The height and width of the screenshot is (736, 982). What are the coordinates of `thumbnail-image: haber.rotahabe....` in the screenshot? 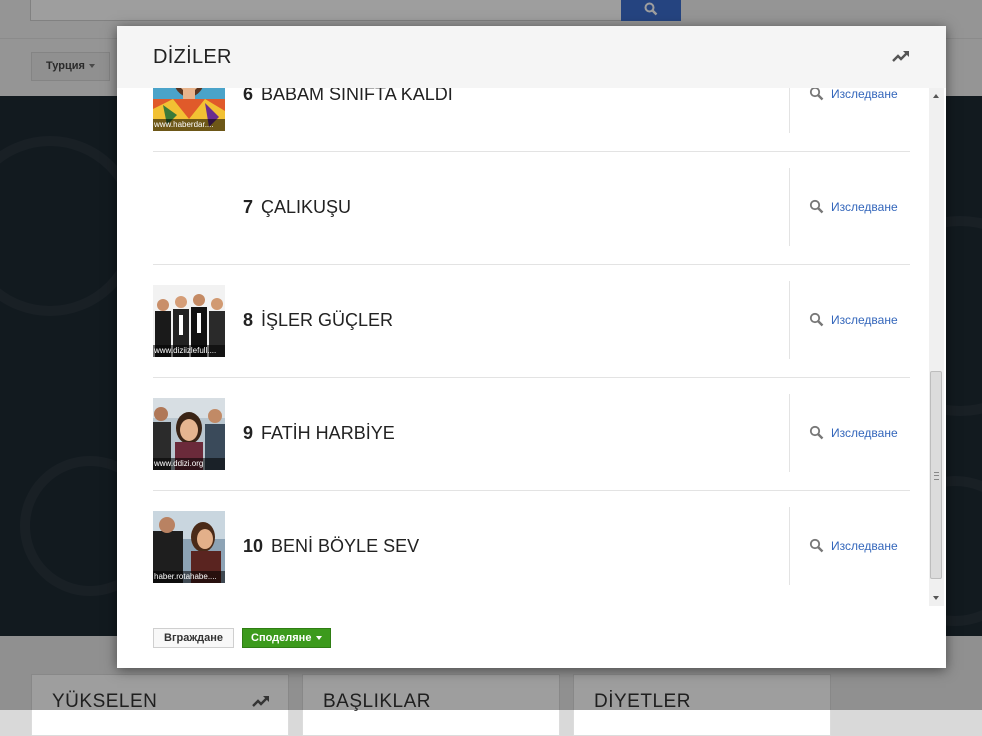 It's located at (189, 547).